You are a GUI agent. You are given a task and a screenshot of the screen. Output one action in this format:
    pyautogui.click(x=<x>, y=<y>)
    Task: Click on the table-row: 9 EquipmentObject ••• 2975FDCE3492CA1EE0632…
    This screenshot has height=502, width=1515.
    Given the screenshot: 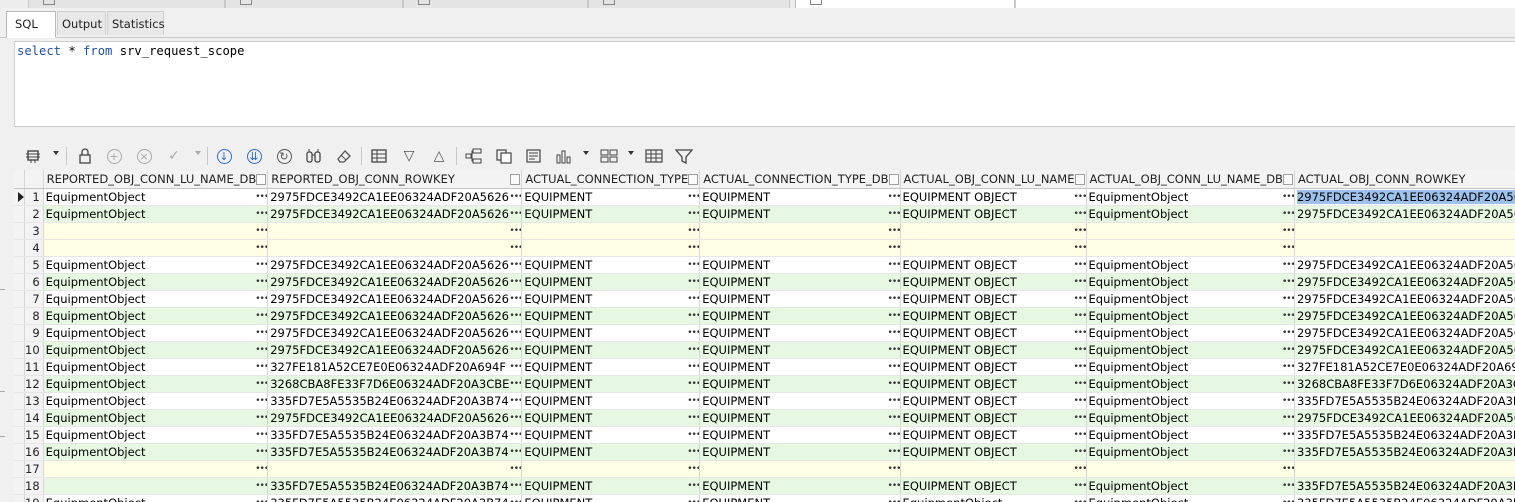 What is the action you would take?
    pyautogui.click(x=764, y=333)
    